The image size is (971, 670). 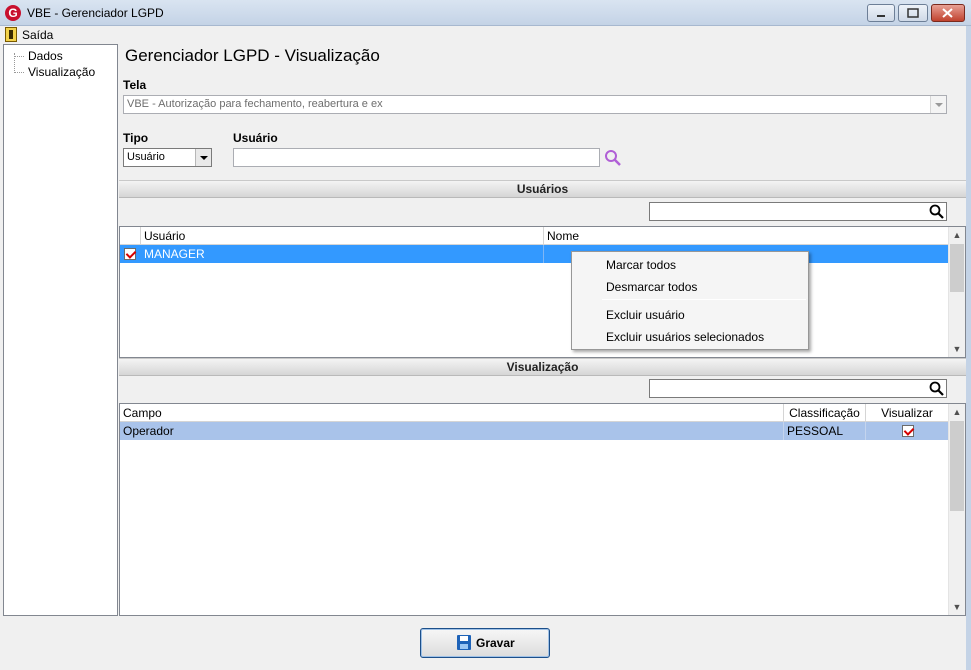 I want to click on search-icon-glyph, so click(x=613, y=158).